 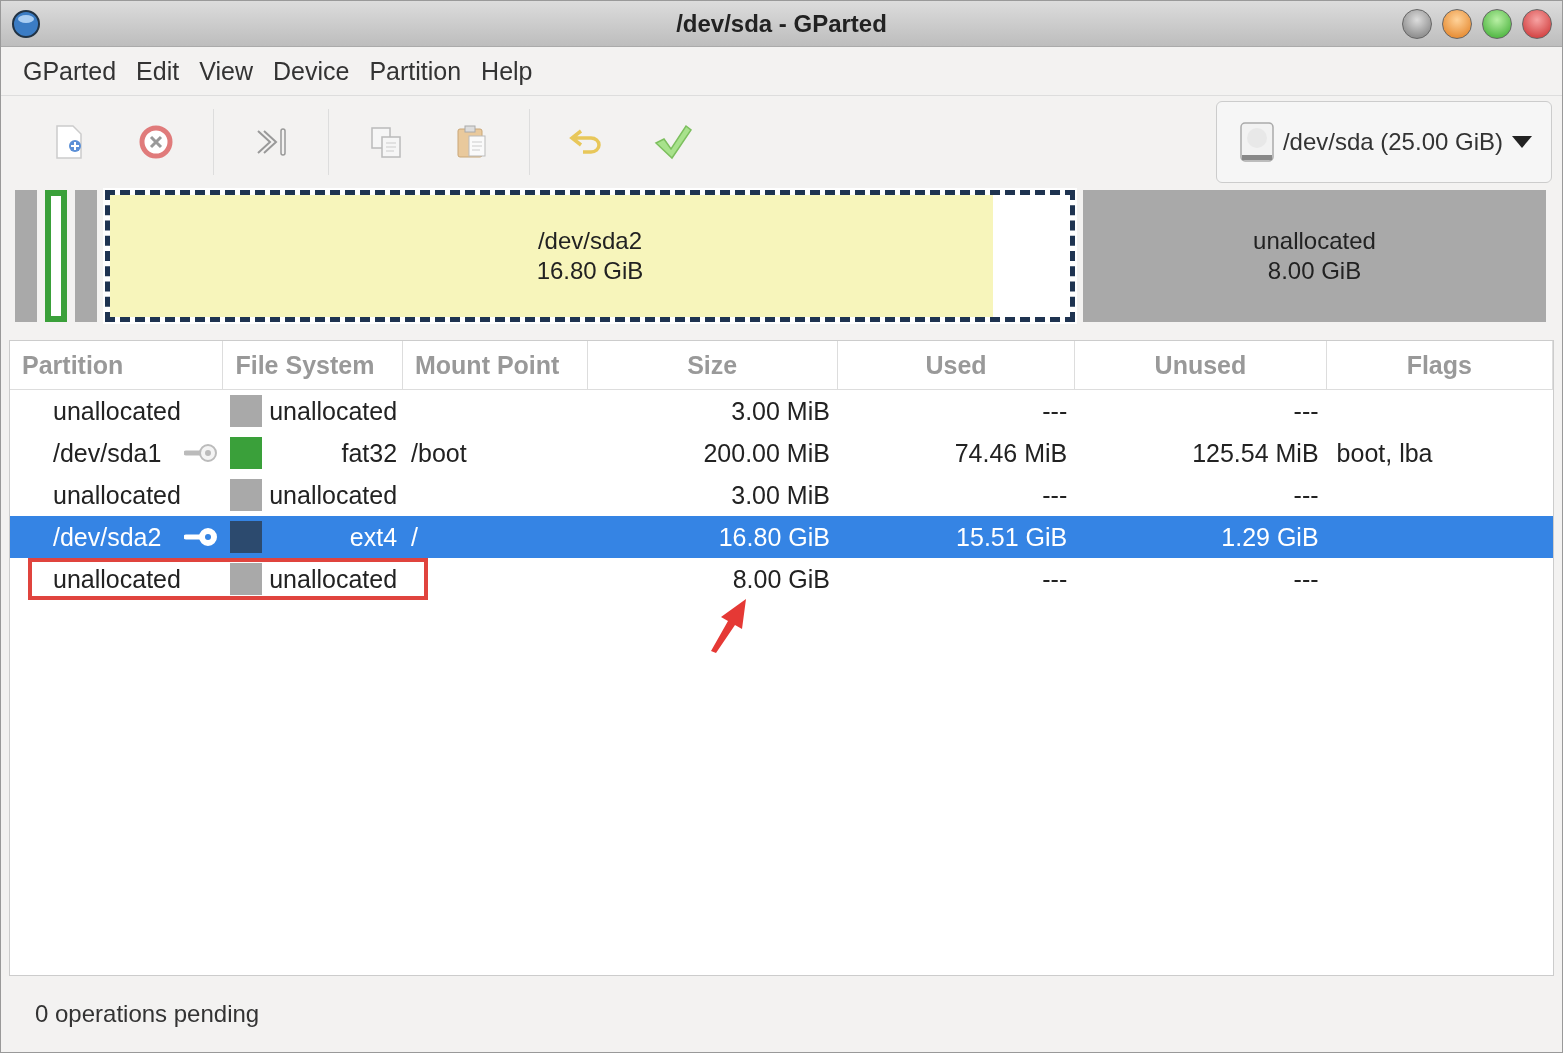 I want to click on window-title: /dev/sda - GParted, so click(x=781, y=23).